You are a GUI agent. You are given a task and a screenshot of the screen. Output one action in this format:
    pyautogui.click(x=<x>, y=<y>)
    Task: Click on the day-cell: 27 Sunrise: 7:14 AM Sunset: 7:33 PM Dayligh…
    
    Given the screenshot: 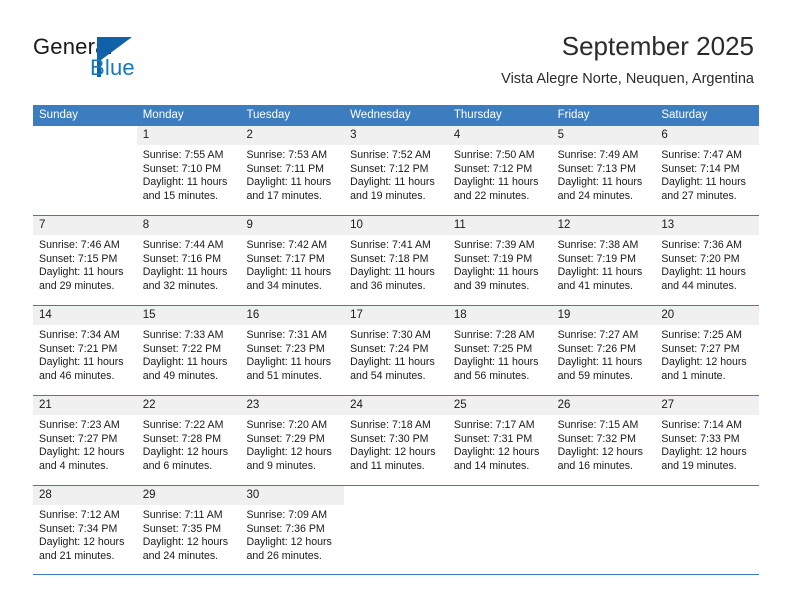 What is the action you would take?
    pyautogui.click(x=707, y=440)
    